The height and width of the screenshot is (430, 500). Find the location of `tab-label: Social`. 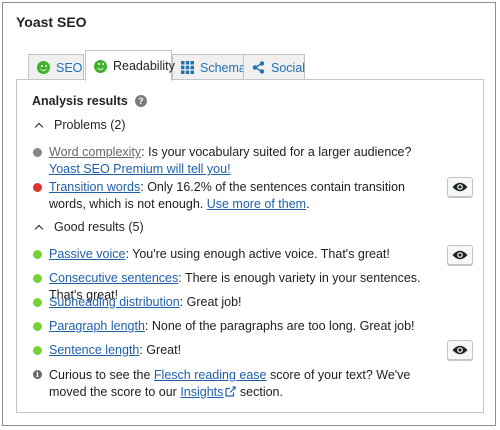

tab-label: Social is located at coordinates (288, 67).